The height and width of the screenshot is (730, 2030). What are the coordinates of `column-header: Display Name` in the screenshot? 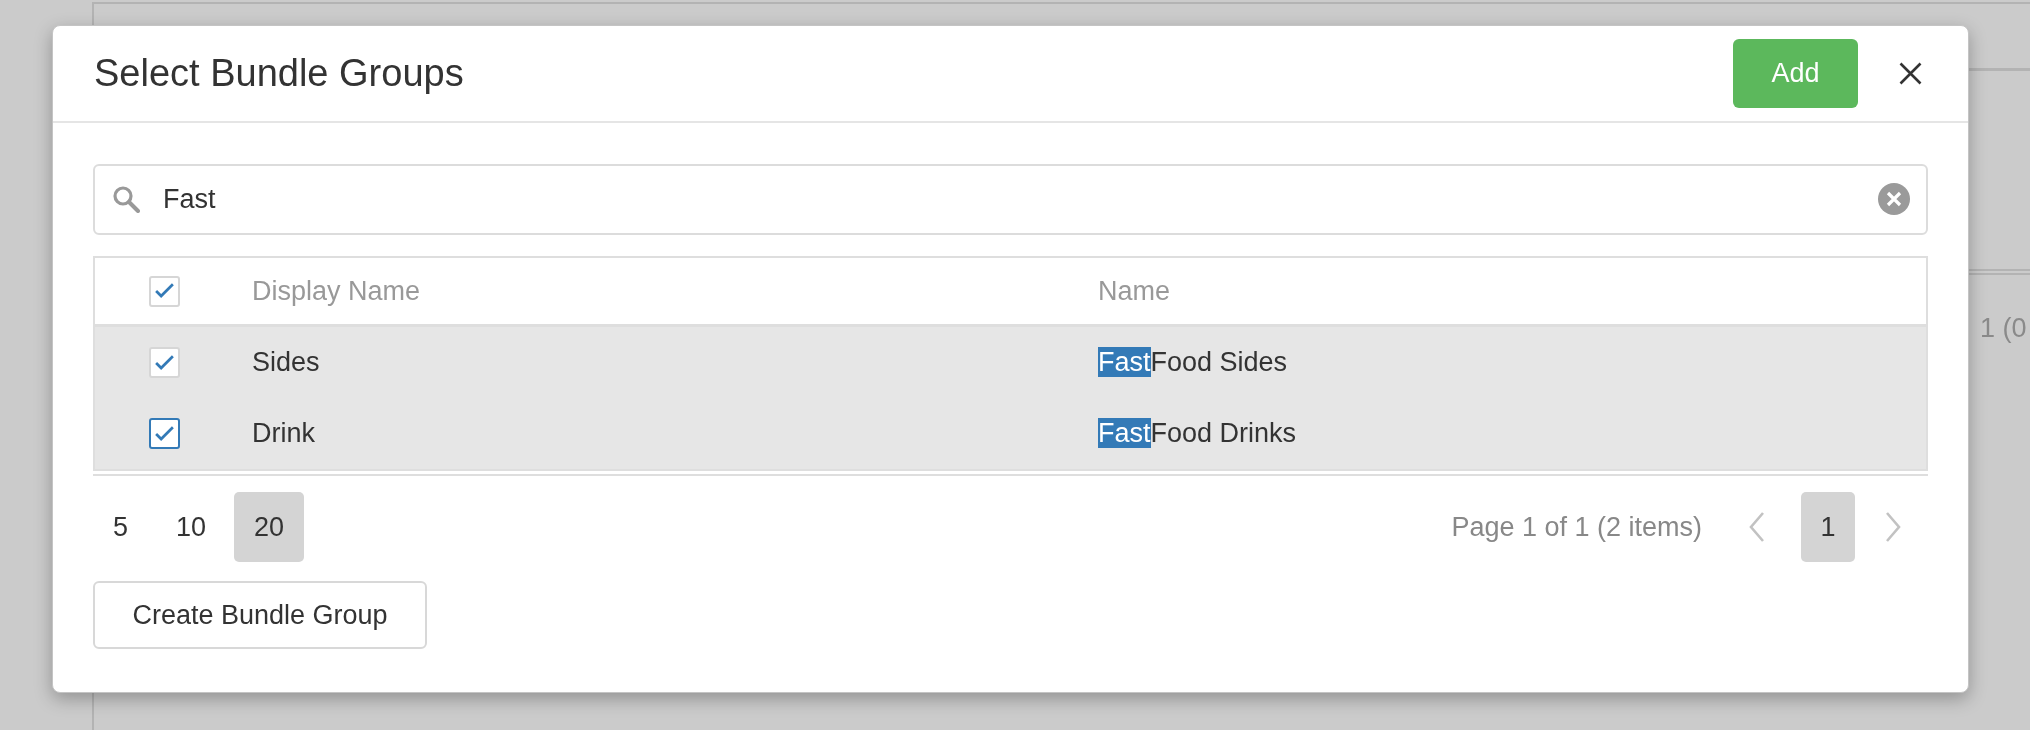 It's located at (336, 291).